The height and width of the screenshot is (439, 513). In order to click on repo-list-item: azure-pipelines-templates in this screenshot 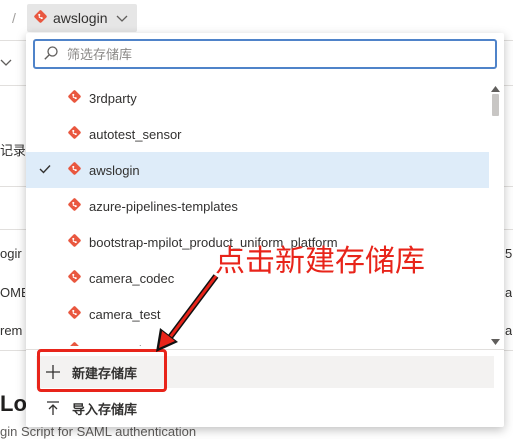, I will do `click(257, 206)`.